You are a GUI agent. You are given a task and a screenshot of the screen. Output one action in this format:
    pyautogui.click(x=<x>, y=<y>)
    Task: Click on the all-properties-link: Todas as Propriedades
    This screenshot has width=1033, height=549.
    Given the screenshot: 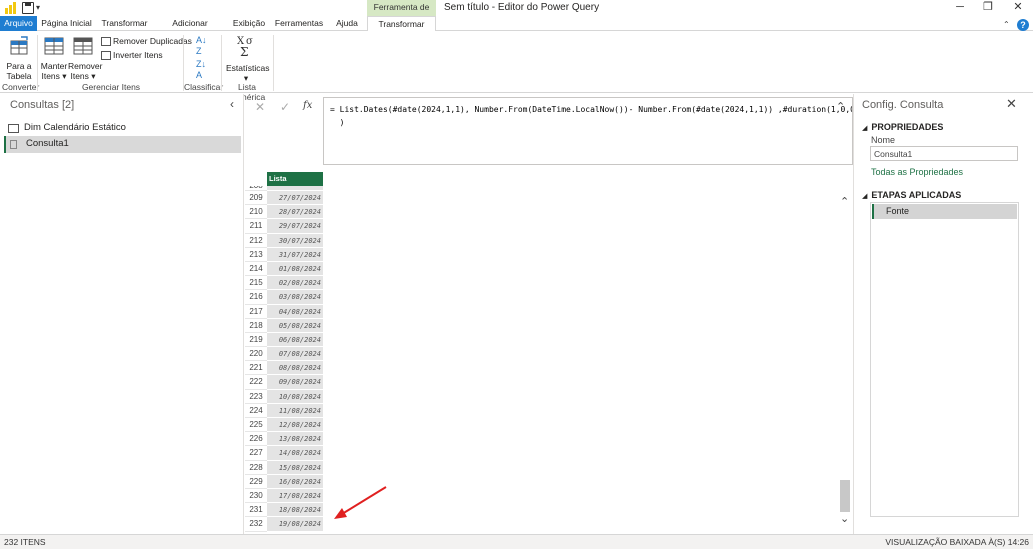 What is the action you would take?
    pyautogui.click(x=917, y=172)
    